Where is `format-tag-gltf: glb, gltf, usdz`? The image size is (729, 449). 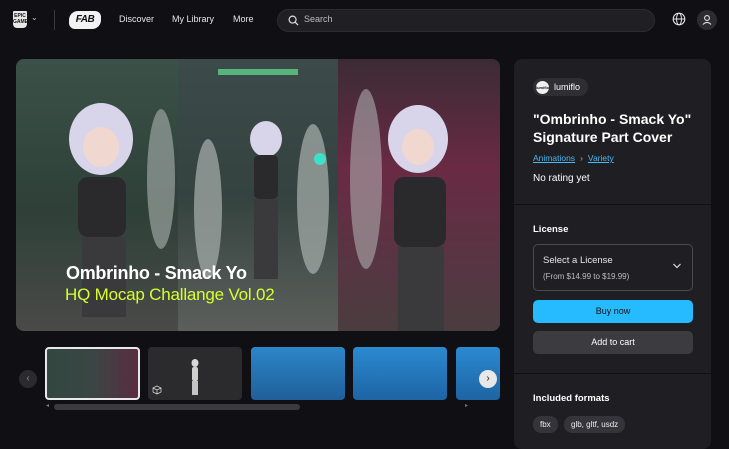
format-tag-gltf: glb, gltf, usdz is located at coordinates (595, 424).